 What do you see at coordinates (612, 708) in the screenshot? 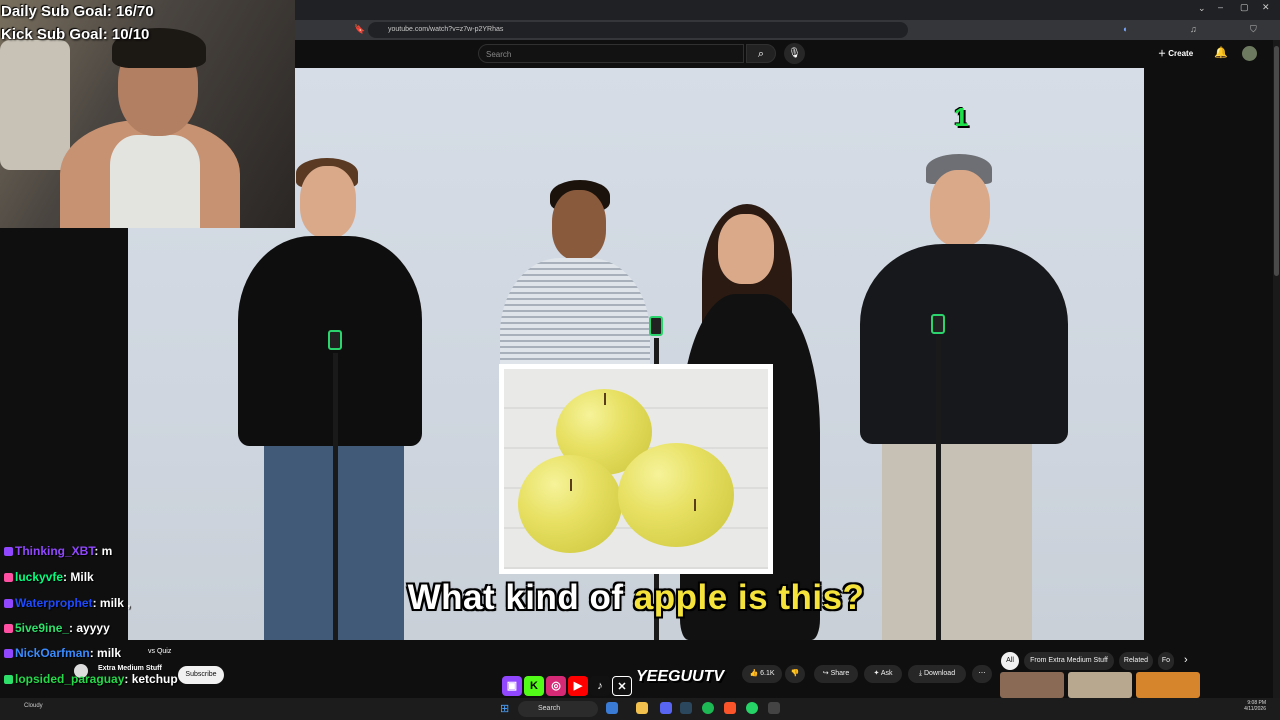
I see `taskbar-app-icon` at bounding box center [612, 708].